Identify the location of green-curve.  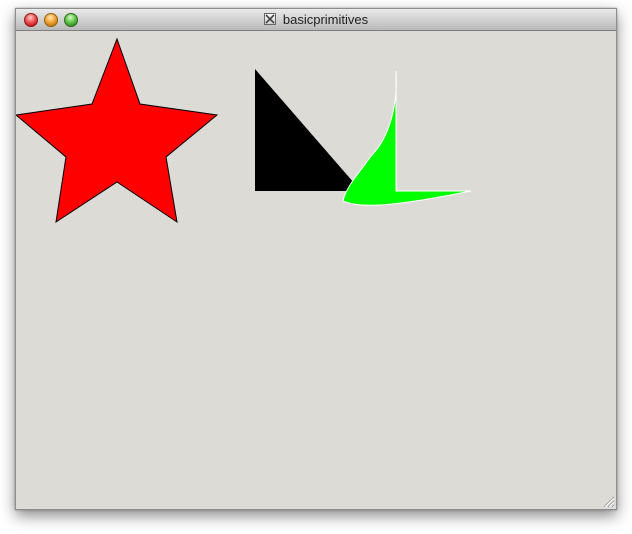
(407, 138).